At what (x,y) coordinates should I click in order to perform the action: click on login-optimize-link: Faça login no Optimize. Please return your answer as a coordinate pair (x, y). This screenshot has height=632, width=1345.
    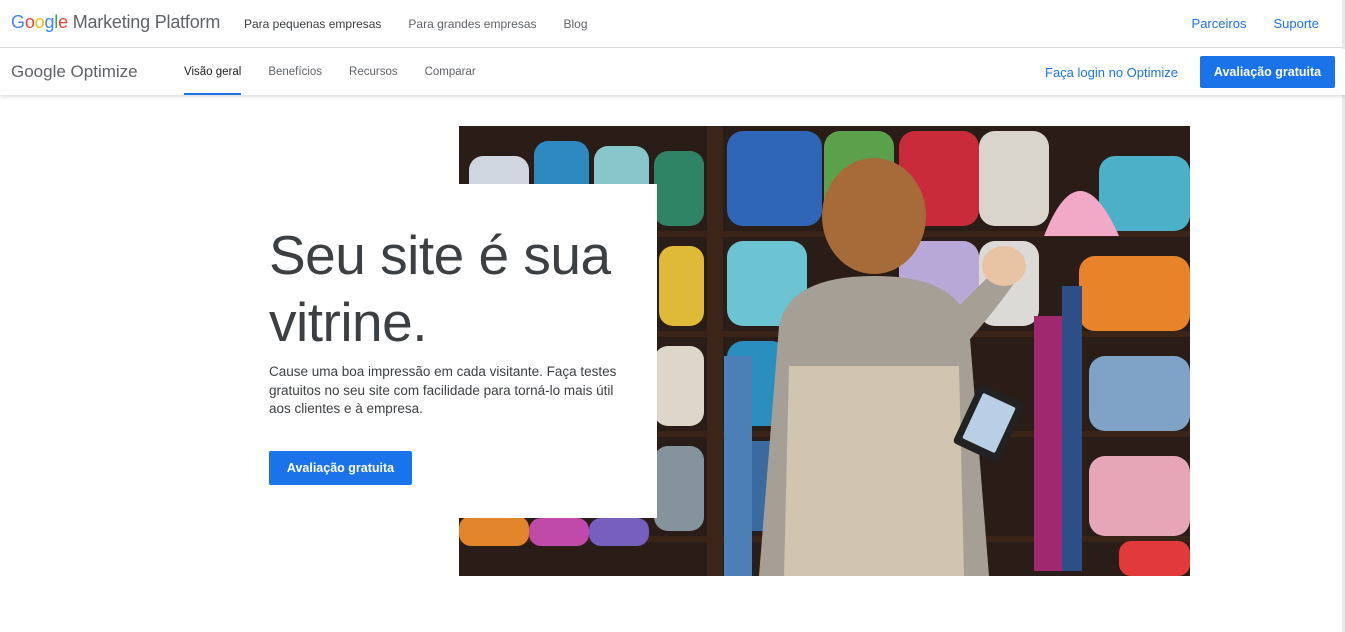
    Looking at the image, I should click on (1111, 72).